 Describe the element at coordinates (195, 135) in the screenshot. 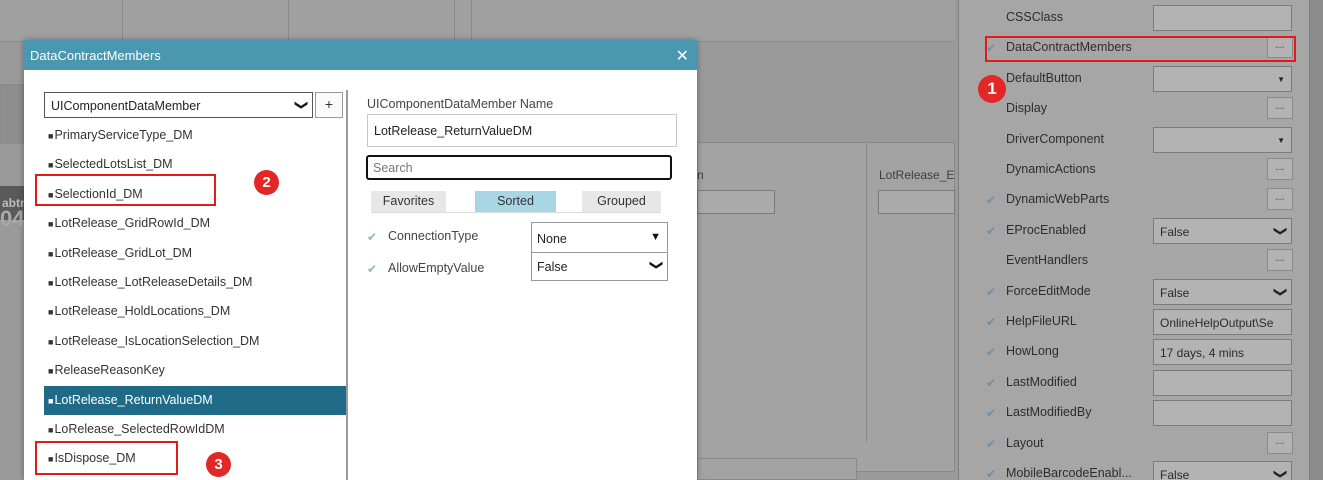

I see `list-item: ■PrimaryServiceType_DM` at that location.